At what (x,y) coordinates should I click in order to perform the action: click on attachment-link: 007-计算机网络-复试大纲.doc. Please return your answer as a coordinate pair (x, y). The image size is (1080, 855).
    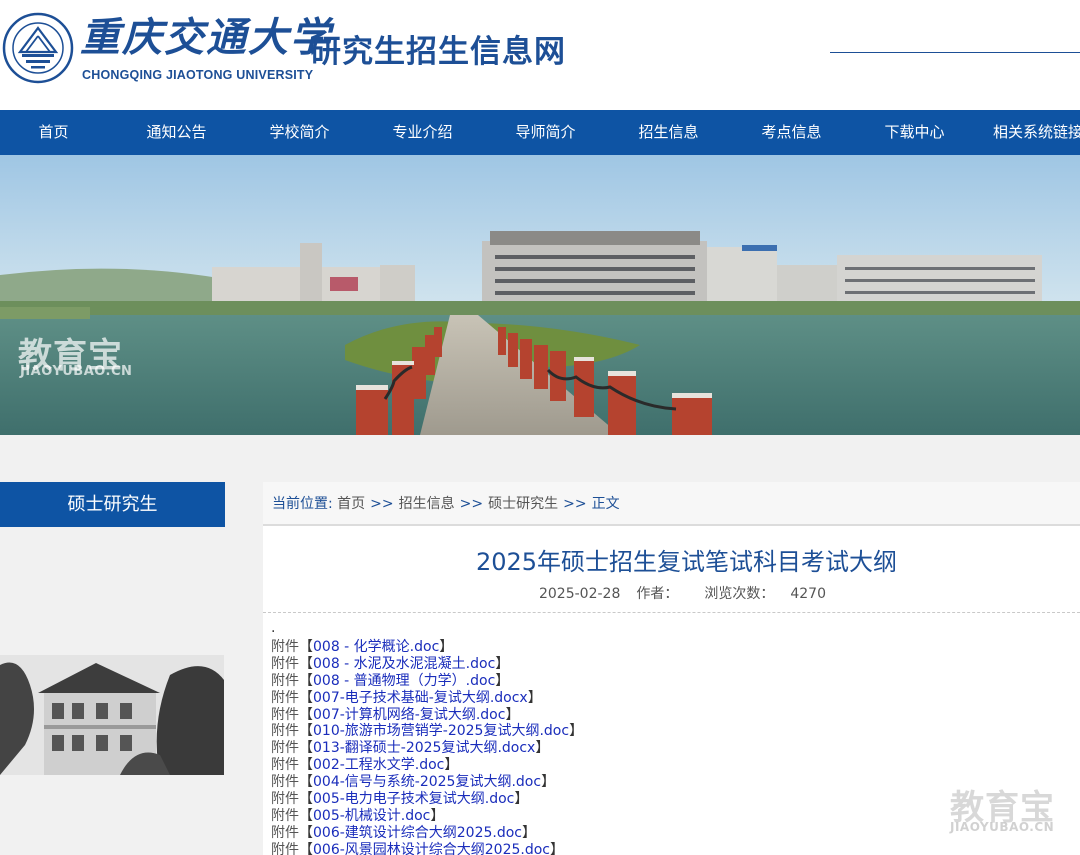
    Looking at the image, I should click on (409, 715).